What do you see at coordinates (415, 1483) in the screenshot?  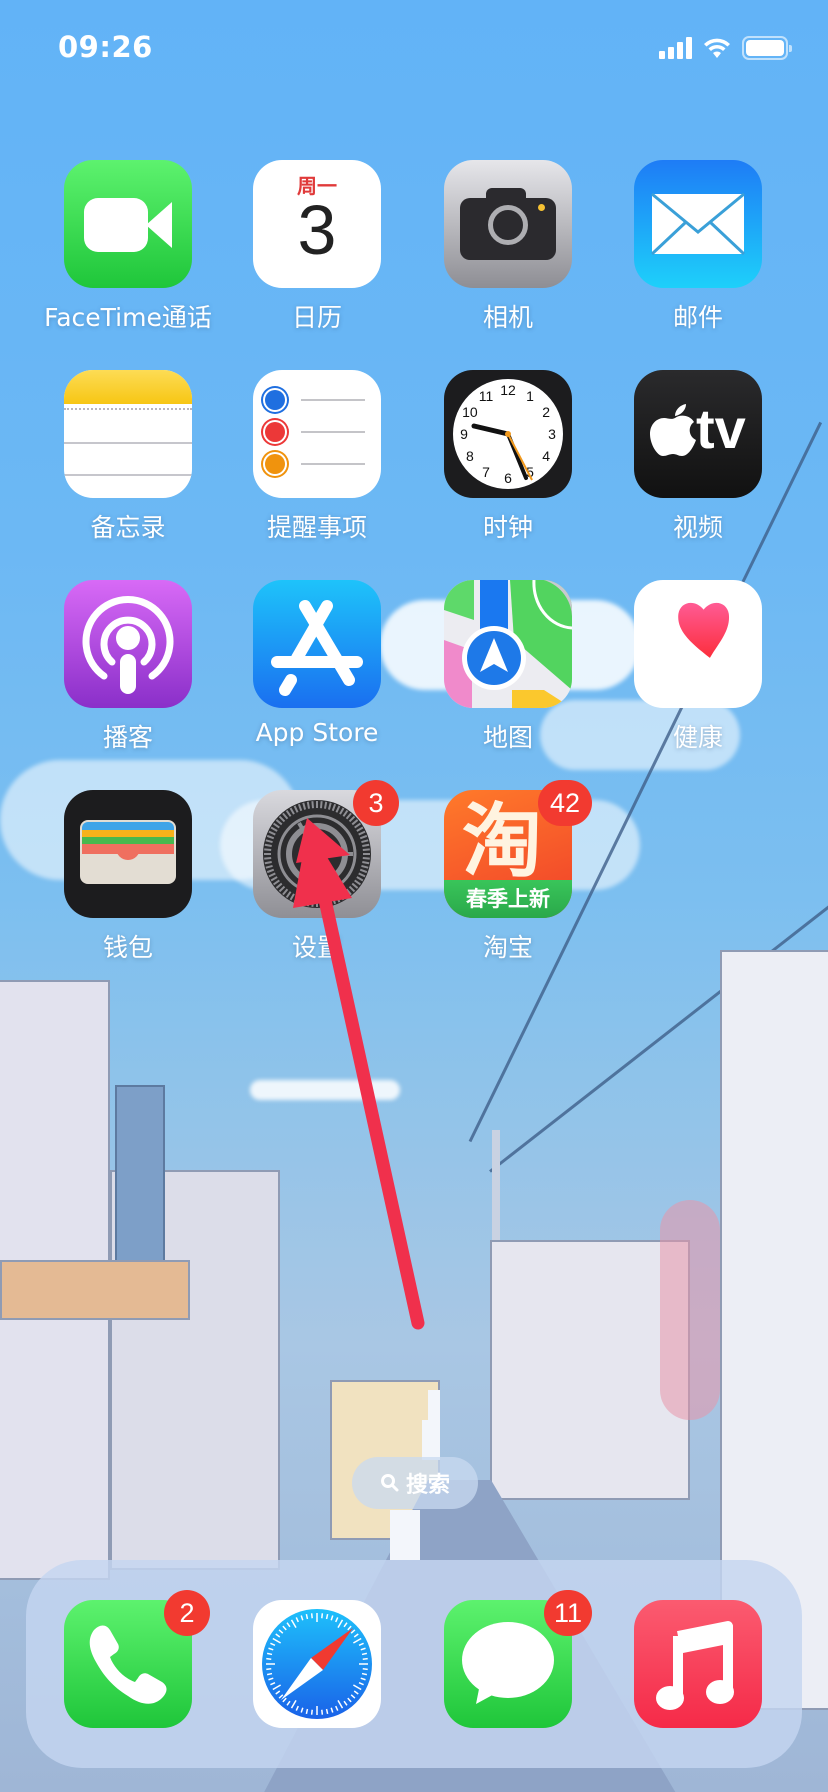 I see `search-button: 搜索` at bounding box center [415, 1483].